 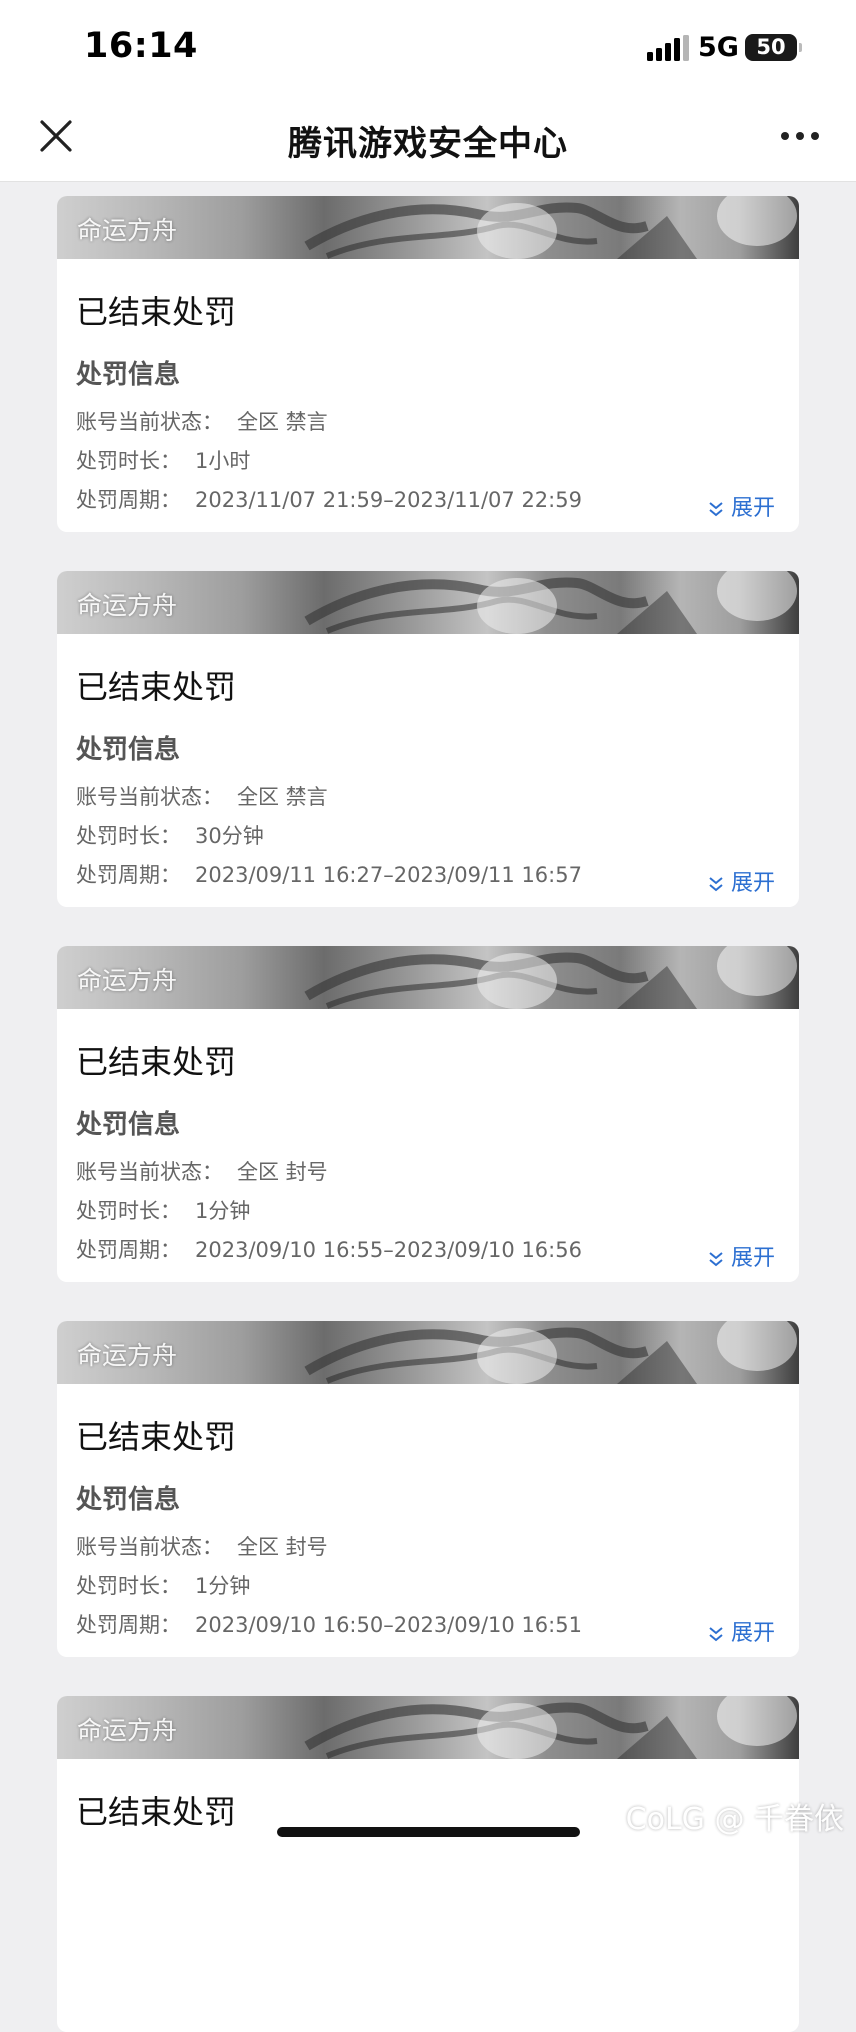 I want to click on network-type: 5G, so click(x=718, y=47).